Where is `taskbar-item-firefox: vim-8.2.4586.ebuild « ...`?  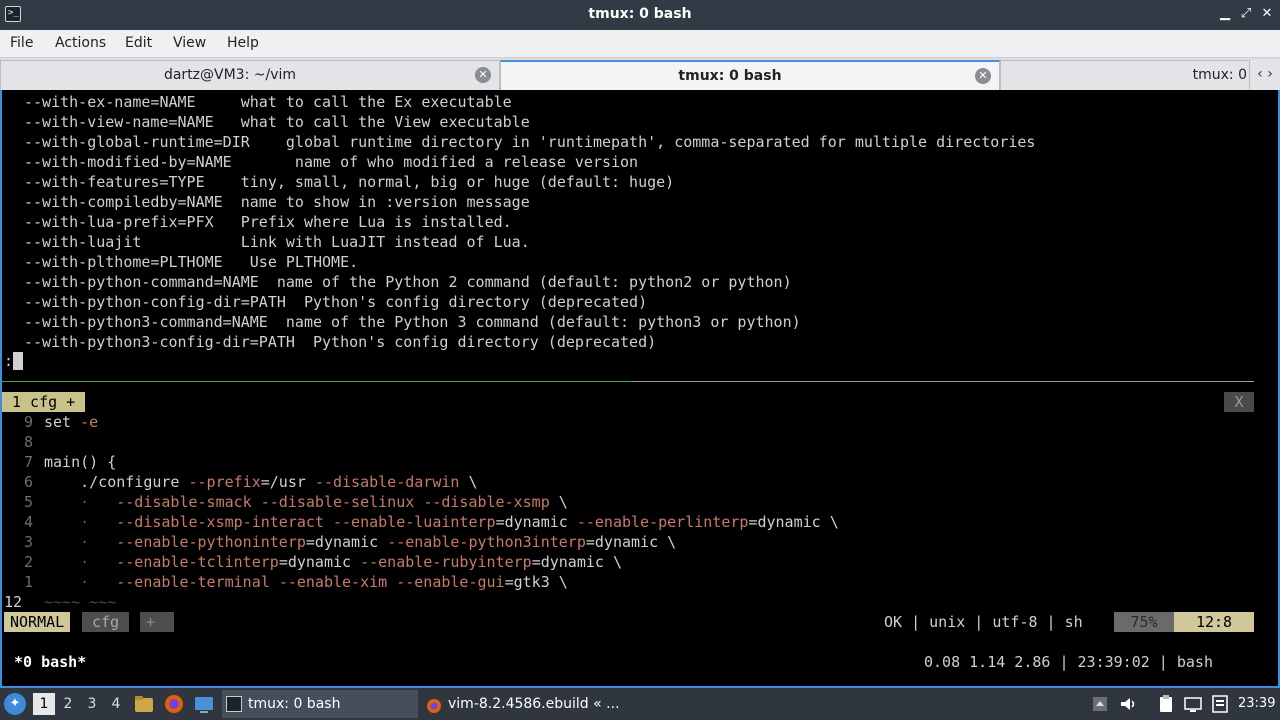
taskbar-item-firefox: vim-8.2.4586.ebuild « ... is located at coordinates (520, 704).